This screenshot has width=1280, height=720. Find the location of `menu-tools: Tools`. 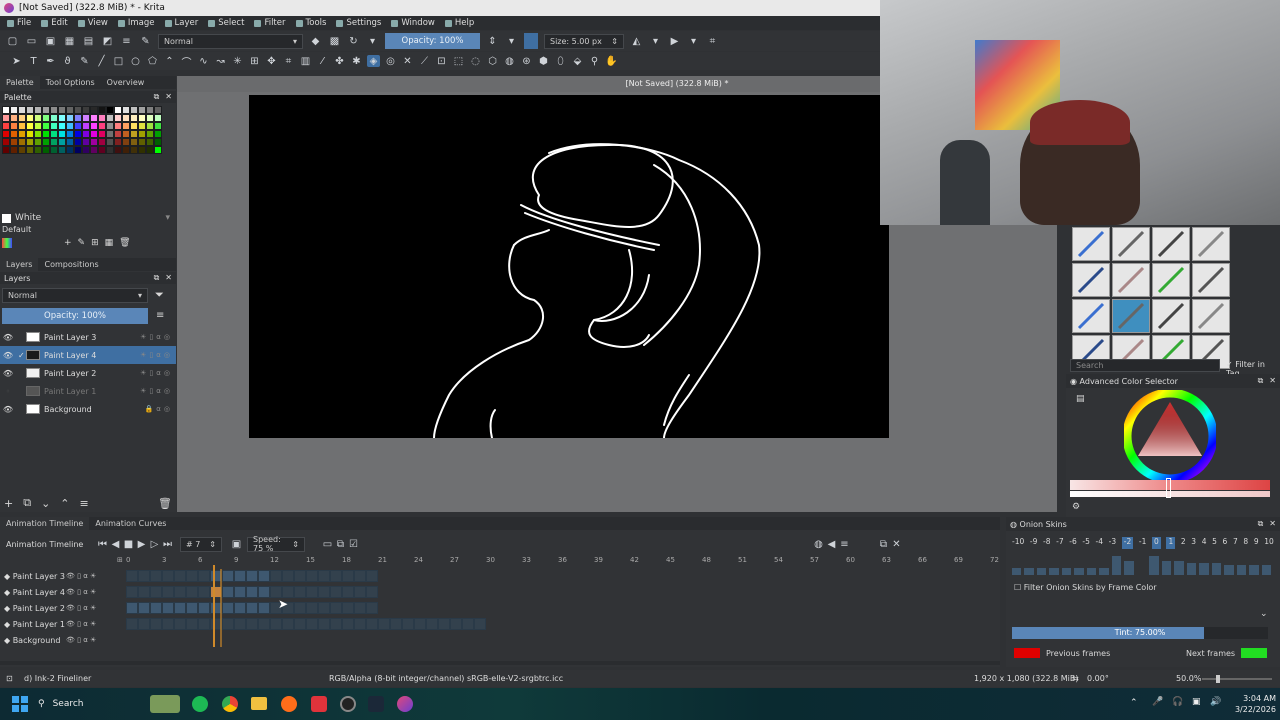

menu-tools: Tools is located at coordinates (311, 23).